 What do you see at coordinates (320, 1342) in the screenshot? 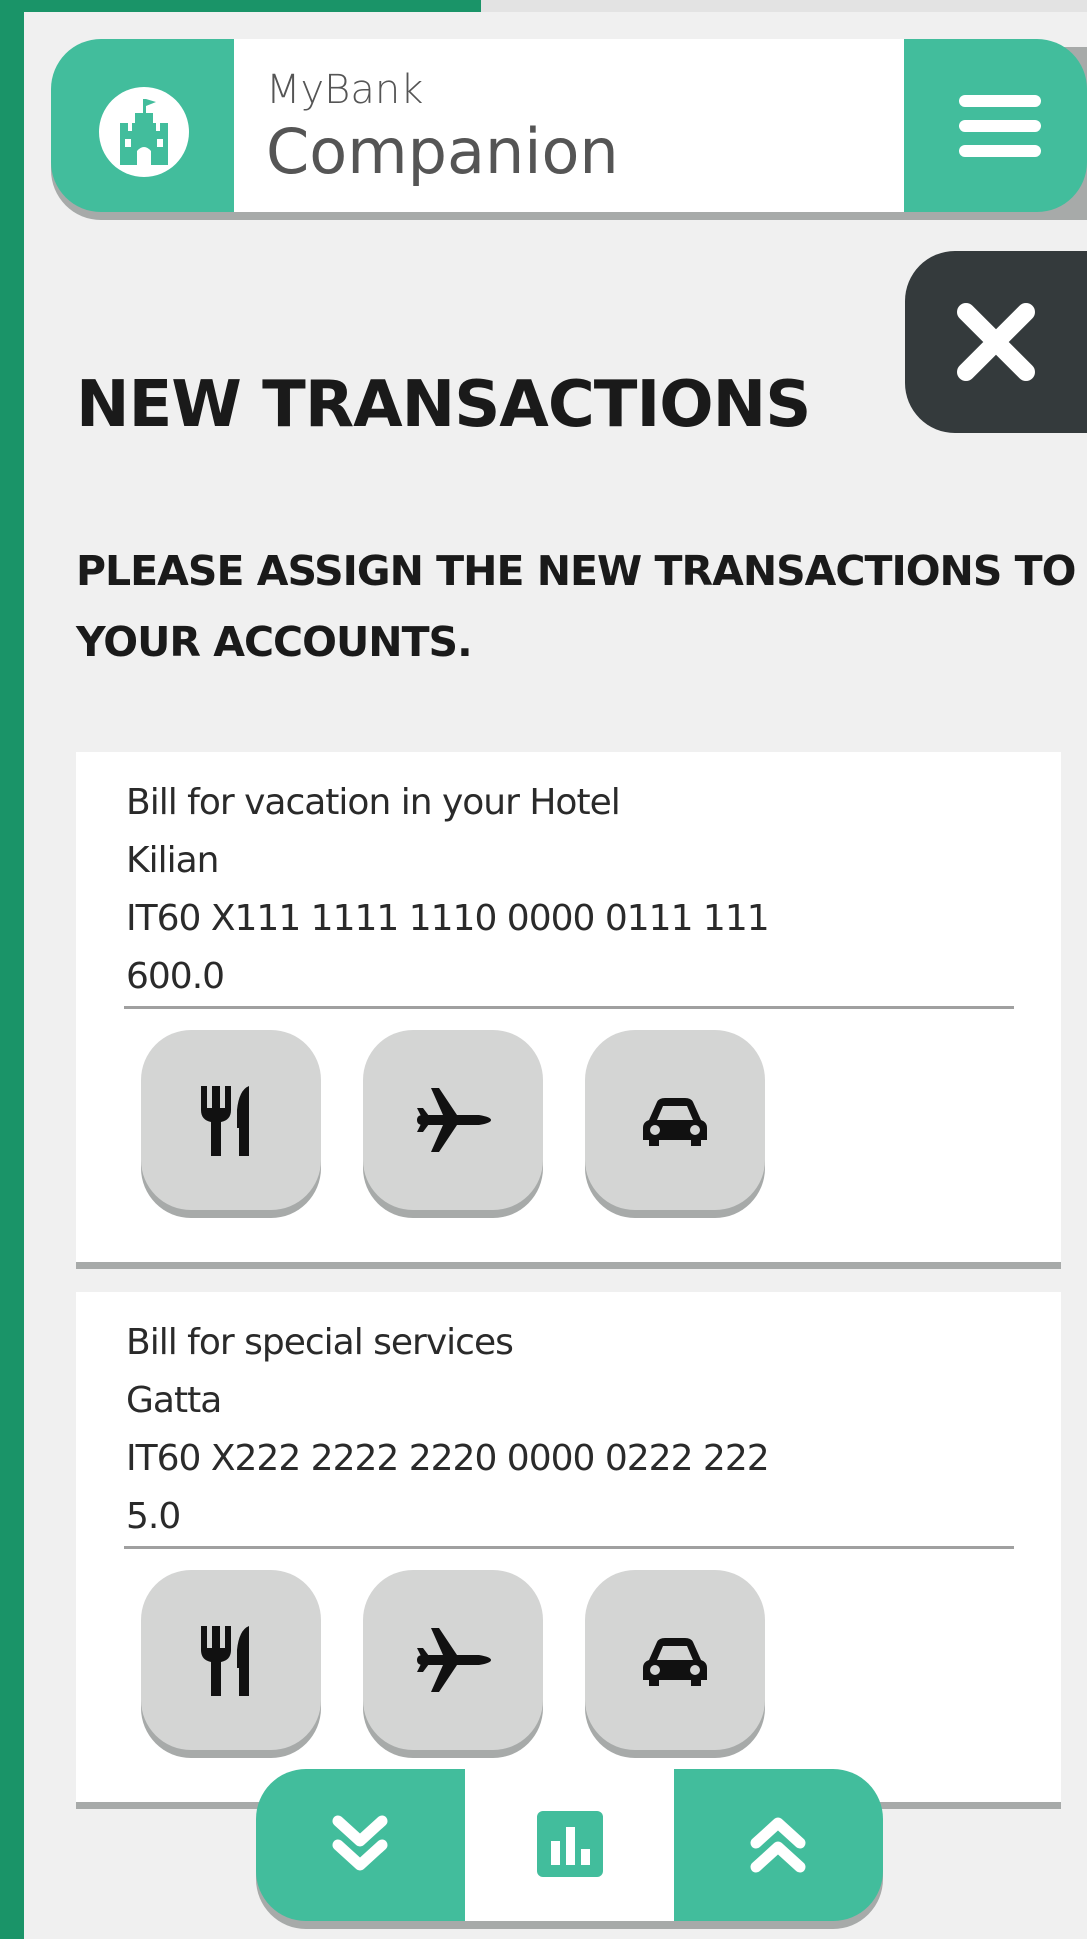
I see `transaction-description: Bill for special services` at bounding box center [320, 1342].